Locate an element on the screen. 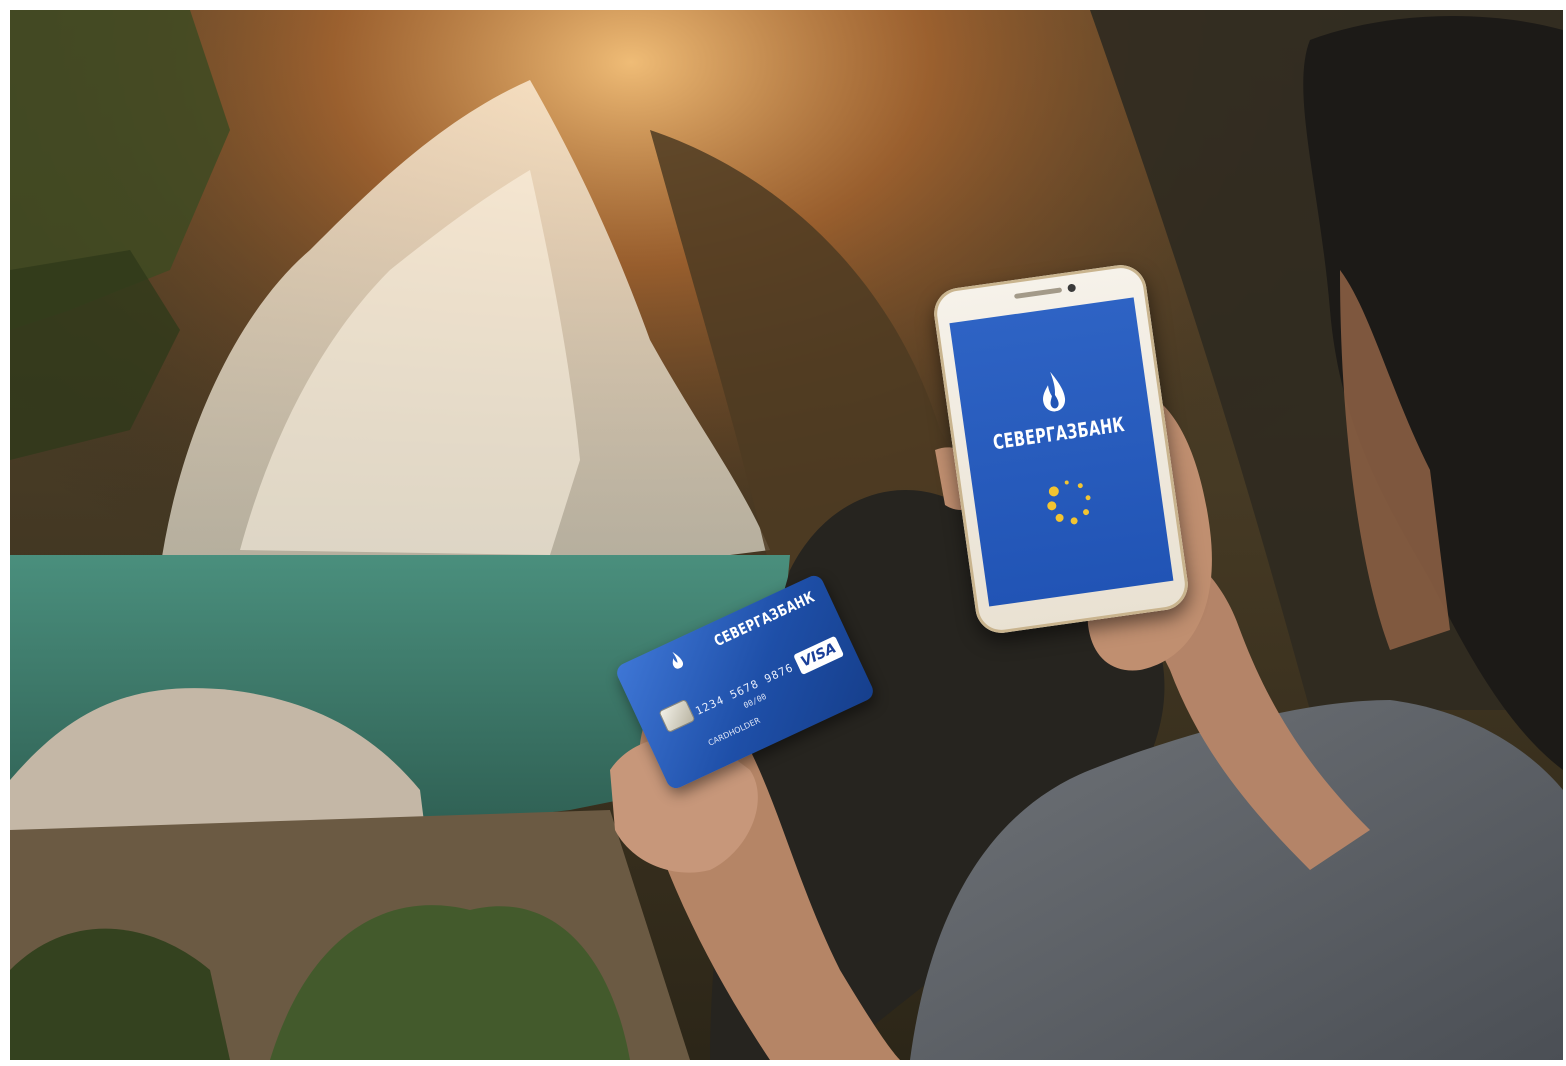 This screenshot has height=1066, width=1566. card-holder: CARDHOLDER is located at coordinates (734, 731).